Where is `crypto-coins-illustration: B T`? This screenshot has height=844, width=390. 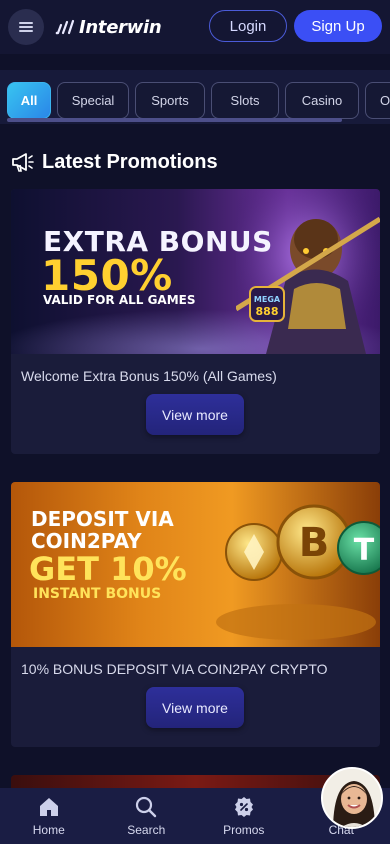
crypto-coins-illustration: B T is located at coordinates (298, 572).